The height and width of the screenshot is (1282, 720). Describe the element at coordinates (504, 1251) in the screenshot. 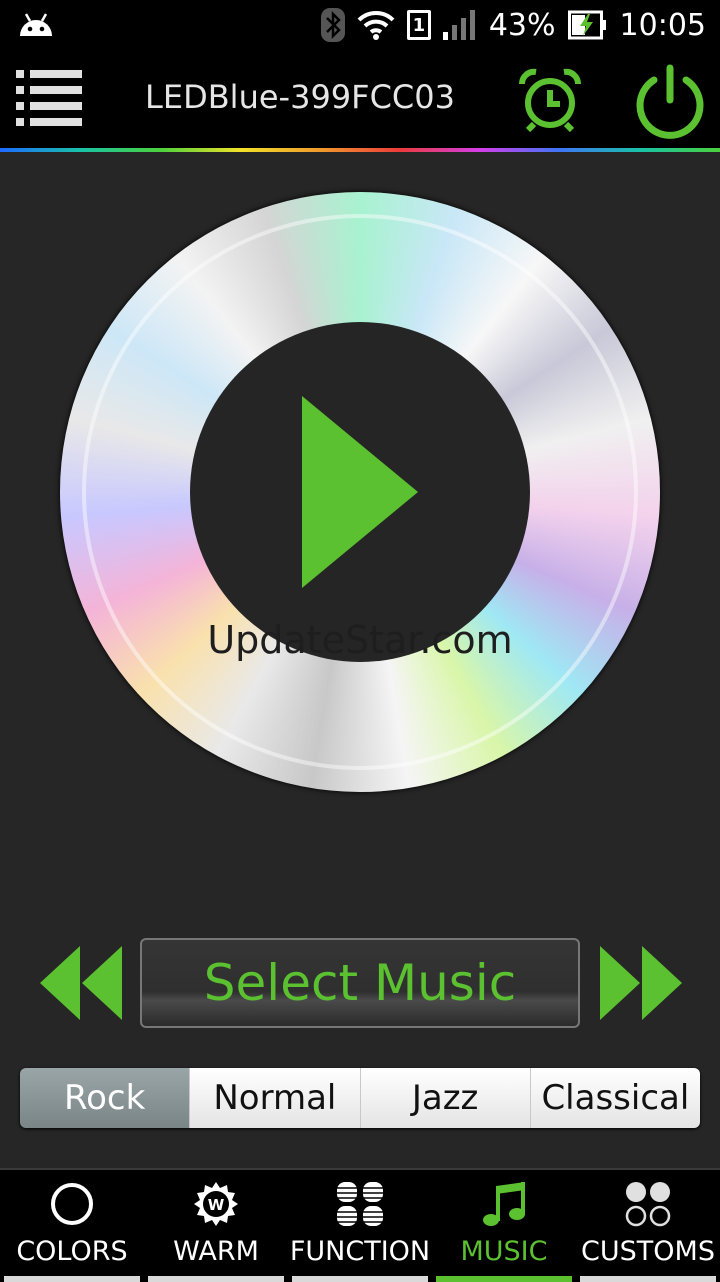

I see `nav-label: MUSIC` at that location.